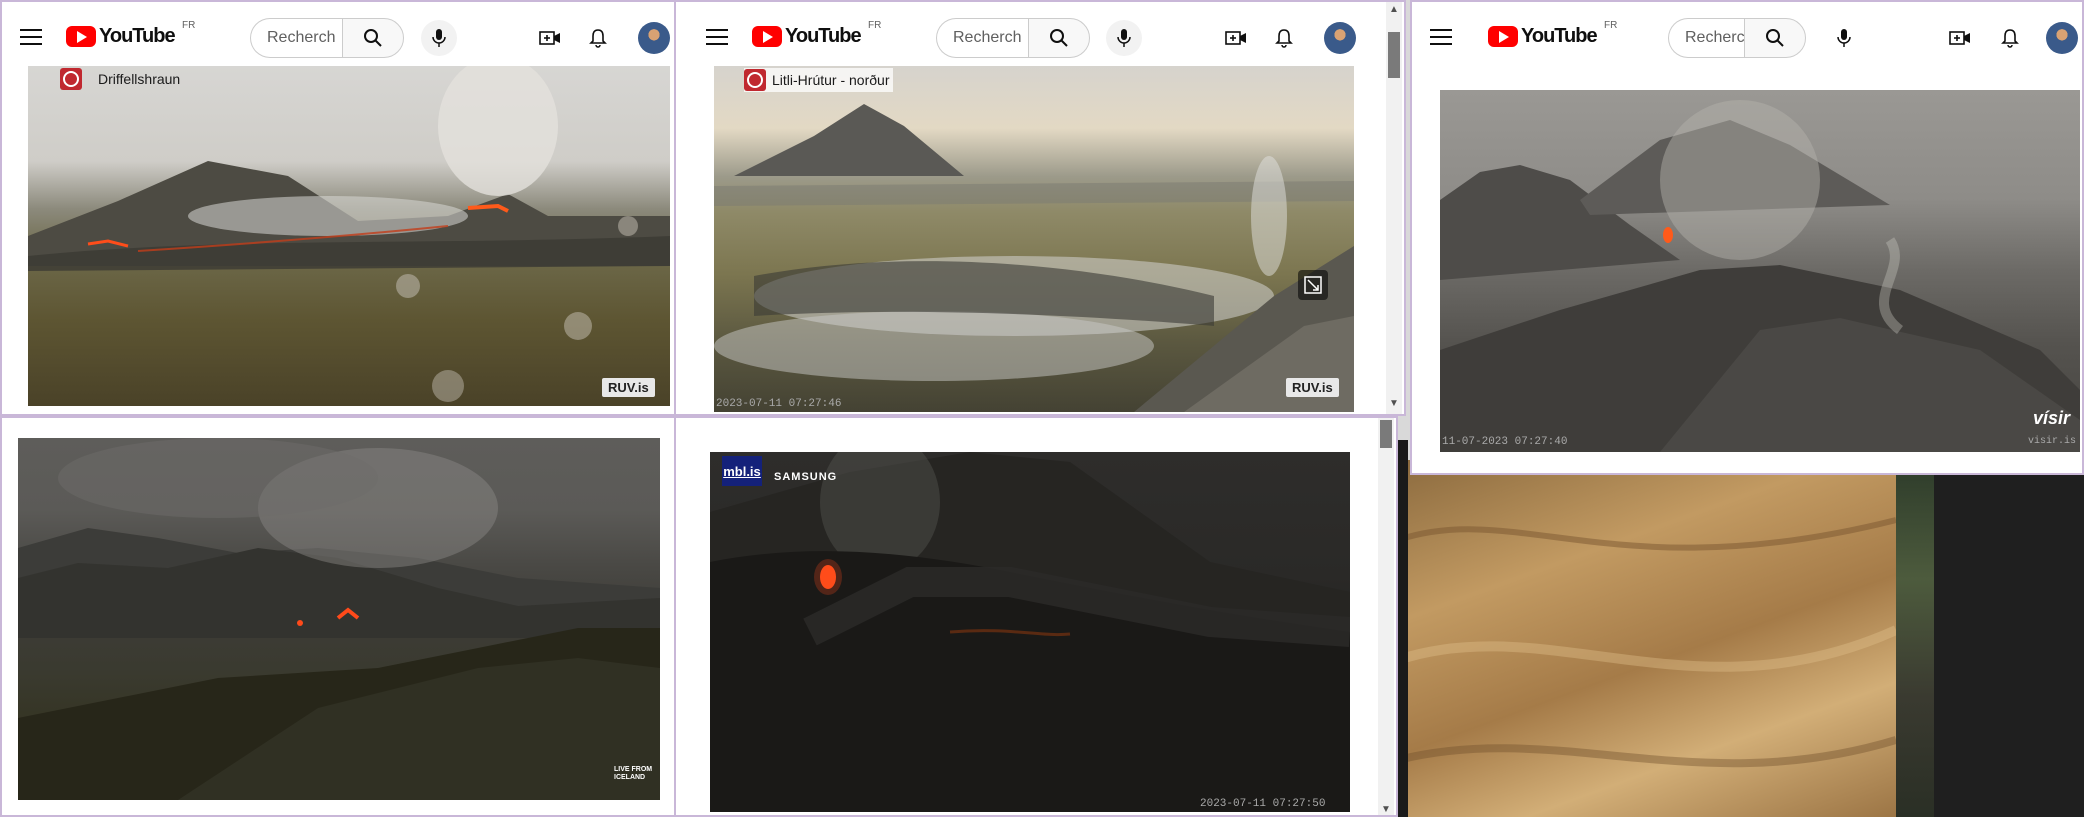 The width and height of the screenshot is (2084, 817). Describe the element at coordinates (1386, 616) in the screenshot. I see `scrollbar: ▼` at that location.